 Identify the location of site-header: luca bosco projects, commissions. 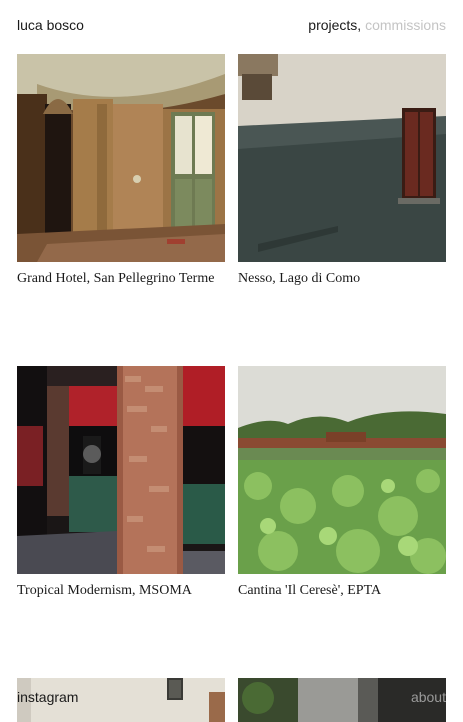
(231, 25).